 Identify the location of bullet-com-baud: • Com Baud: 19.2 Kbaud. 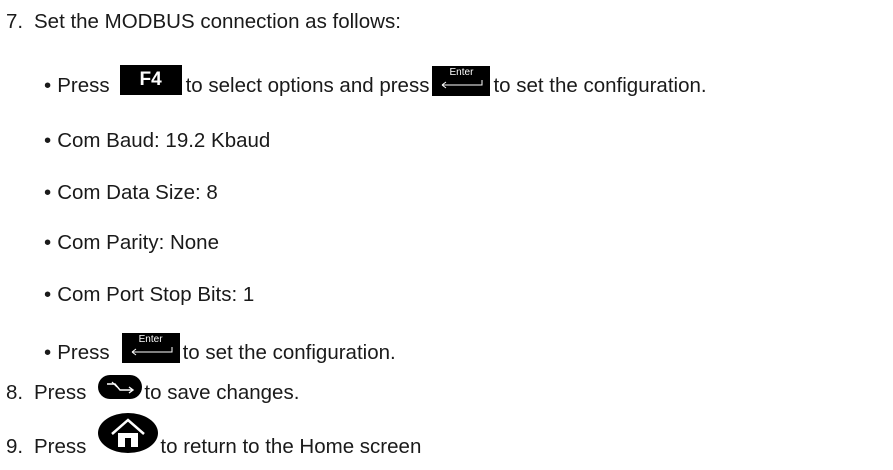
(157, 140).